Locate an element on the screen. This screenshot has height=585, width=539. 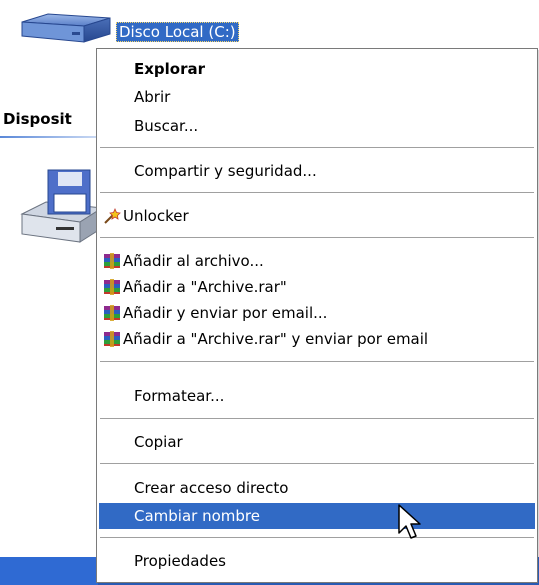
menu-item-crear-acceso-directo: Crear acceso directo is located at coordinates (317, 488).